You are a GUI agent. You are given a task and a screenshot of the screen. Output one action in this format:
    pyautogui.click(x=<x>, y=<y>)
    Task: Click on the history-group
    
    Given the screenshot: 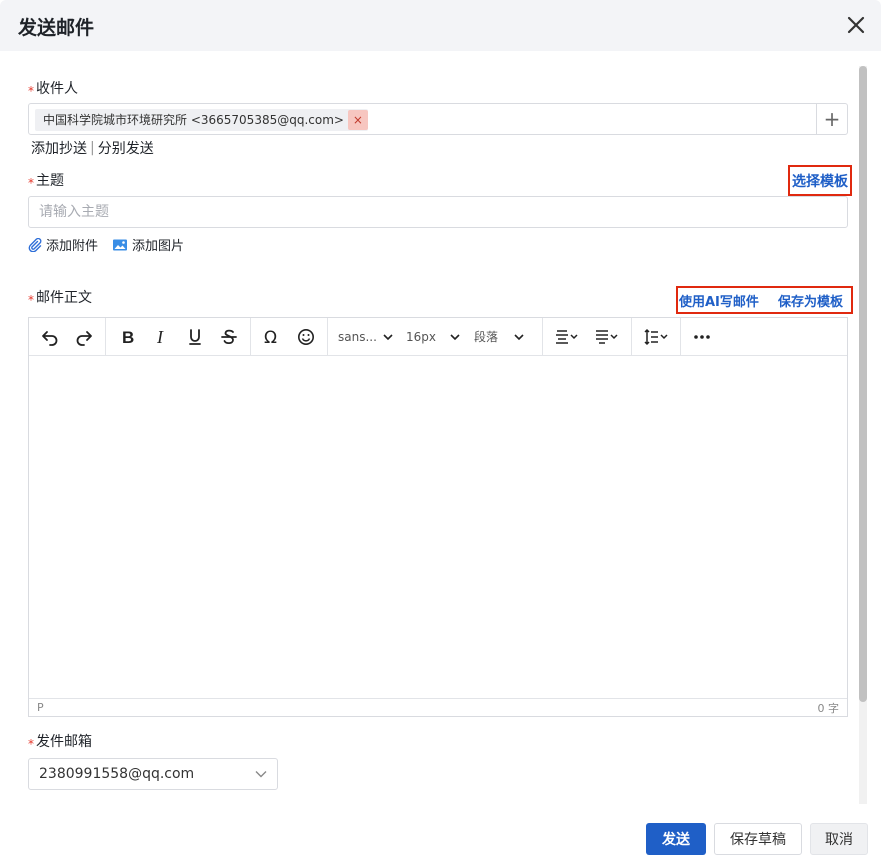 What is the action you would take?
    pyautogui.click(x=67, y=336)
    